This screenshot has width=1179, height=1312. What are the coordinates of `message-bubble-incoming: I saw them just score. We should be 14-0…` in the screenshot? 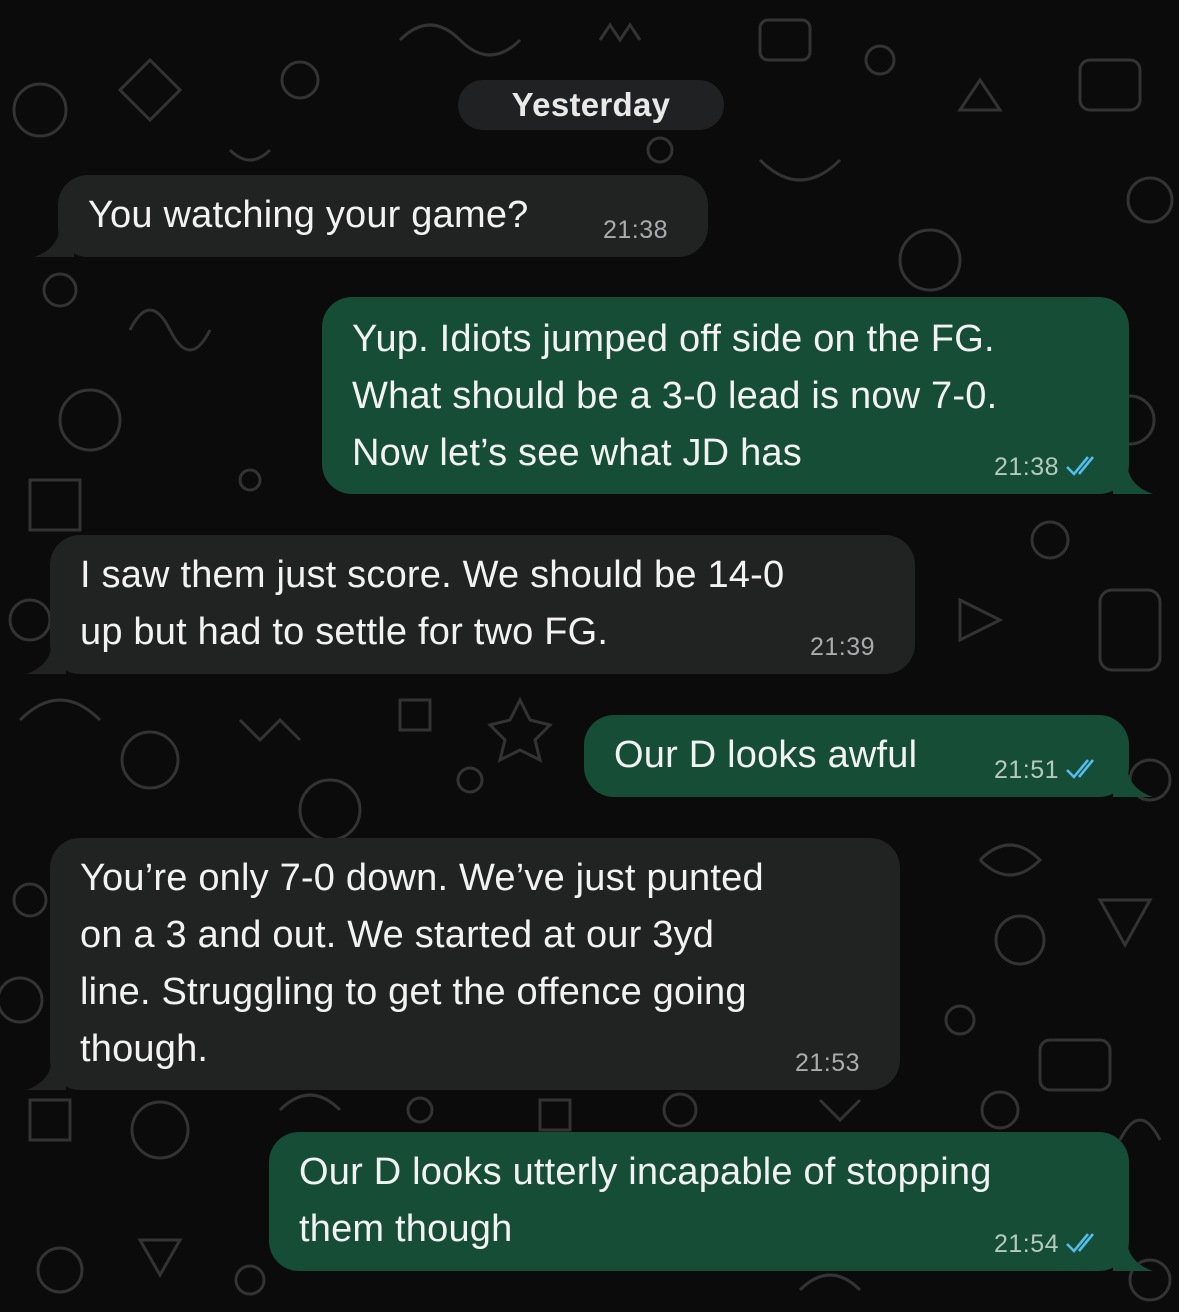 It's located at (470, 604).